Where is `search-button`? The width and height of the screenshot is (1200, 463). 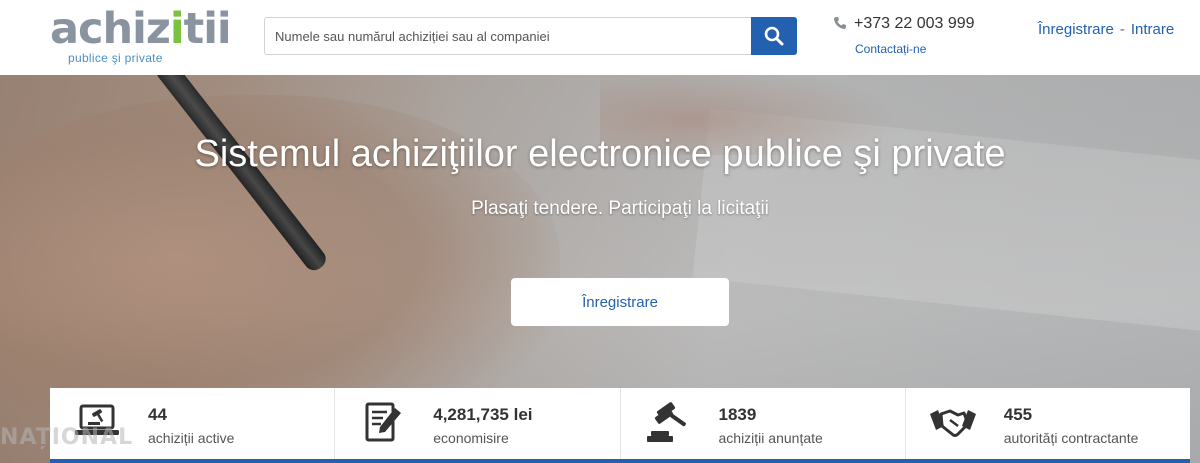
search-button is located at coordinates (774, 36).